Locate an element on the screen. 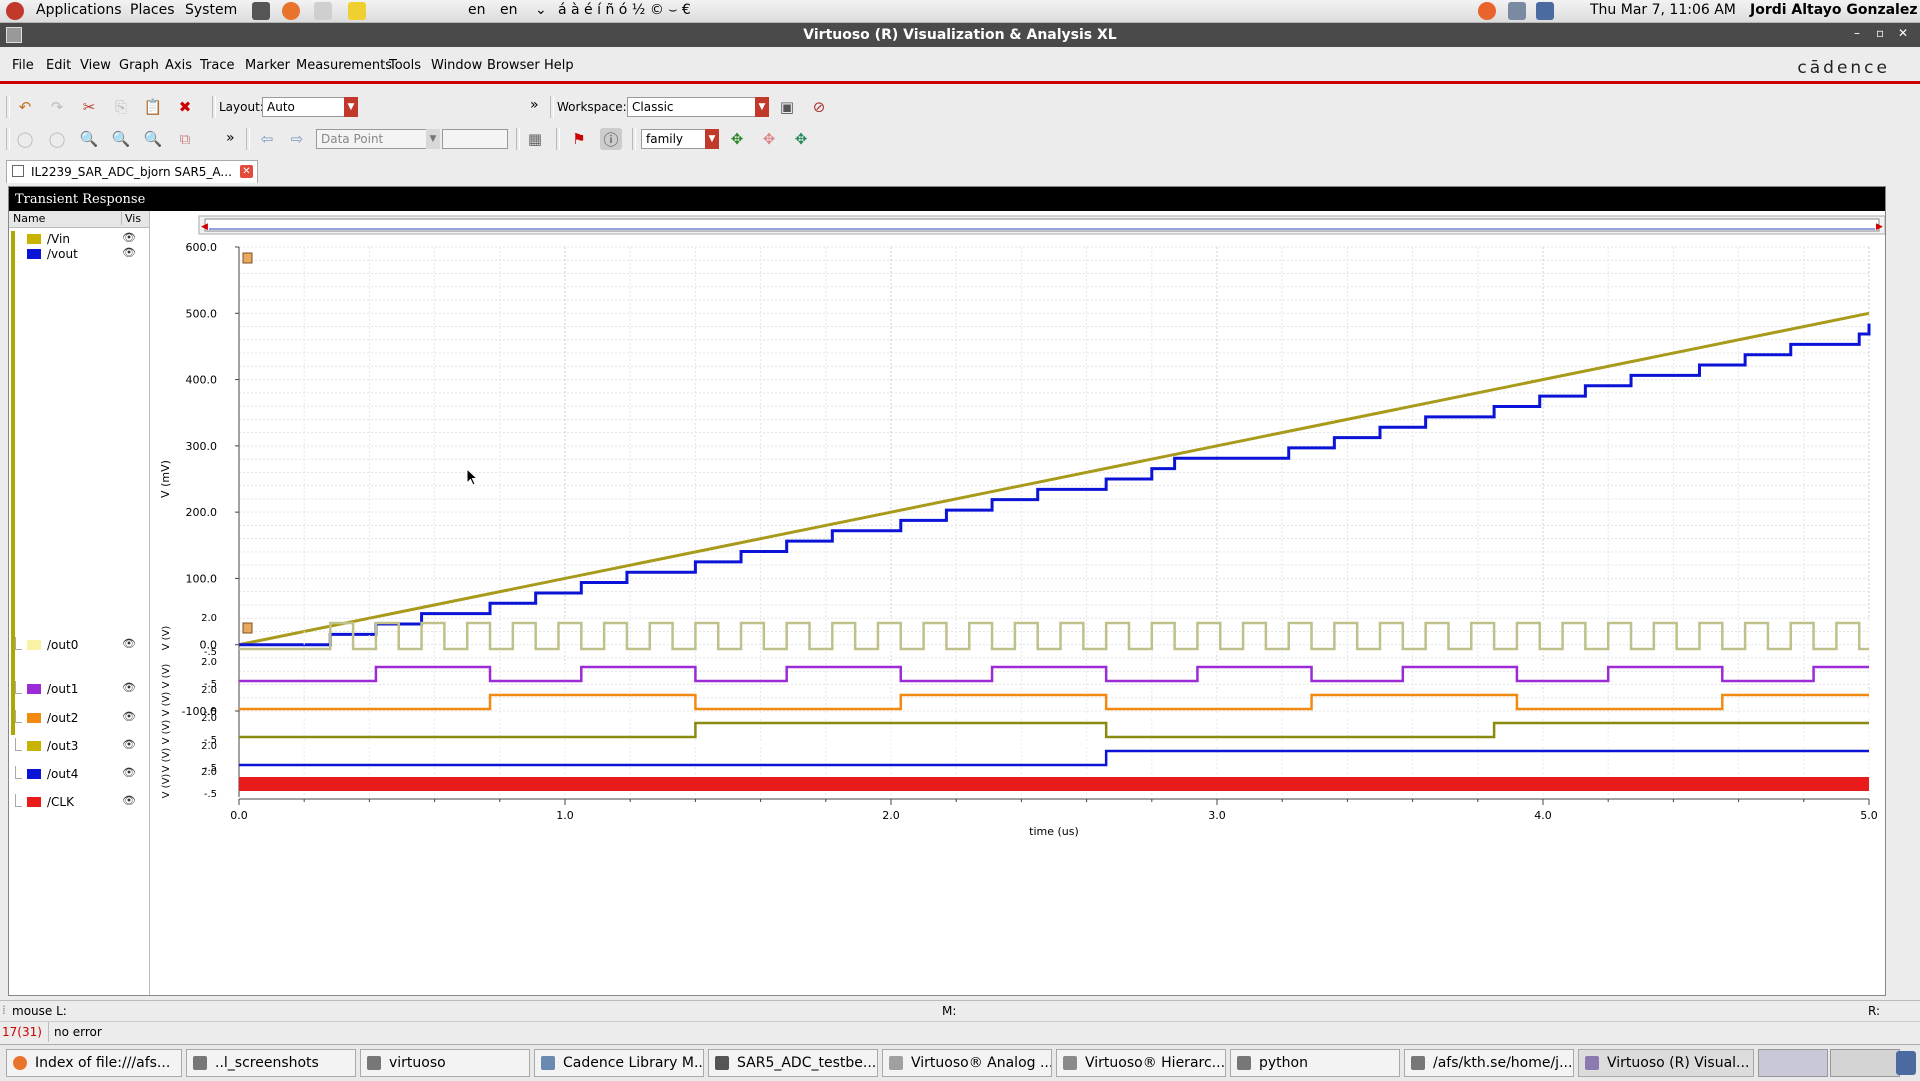 This screenshot has width=1920, height=1081. firefox-icon is located at coordinates (291, 11).